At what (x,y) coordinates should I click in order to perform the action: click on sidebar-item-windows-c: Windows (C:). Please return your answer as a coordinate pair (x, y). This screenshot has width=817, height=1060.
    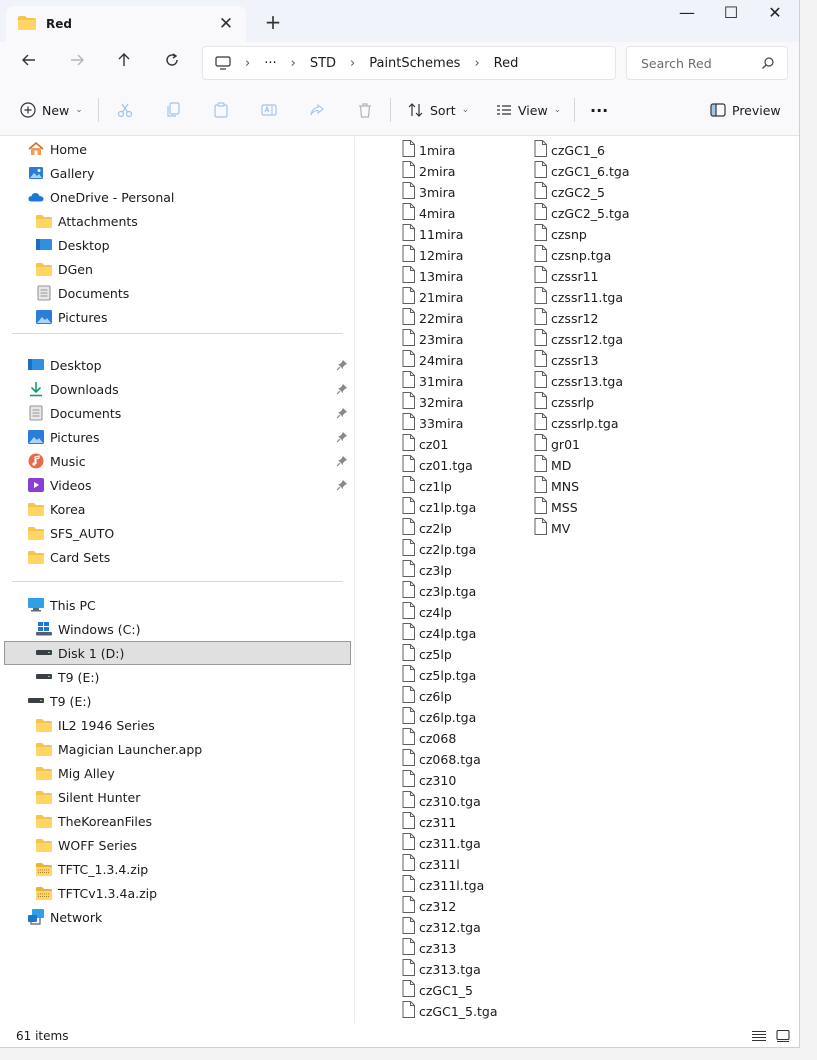
    Looking at the image, I should click on (88, 629).